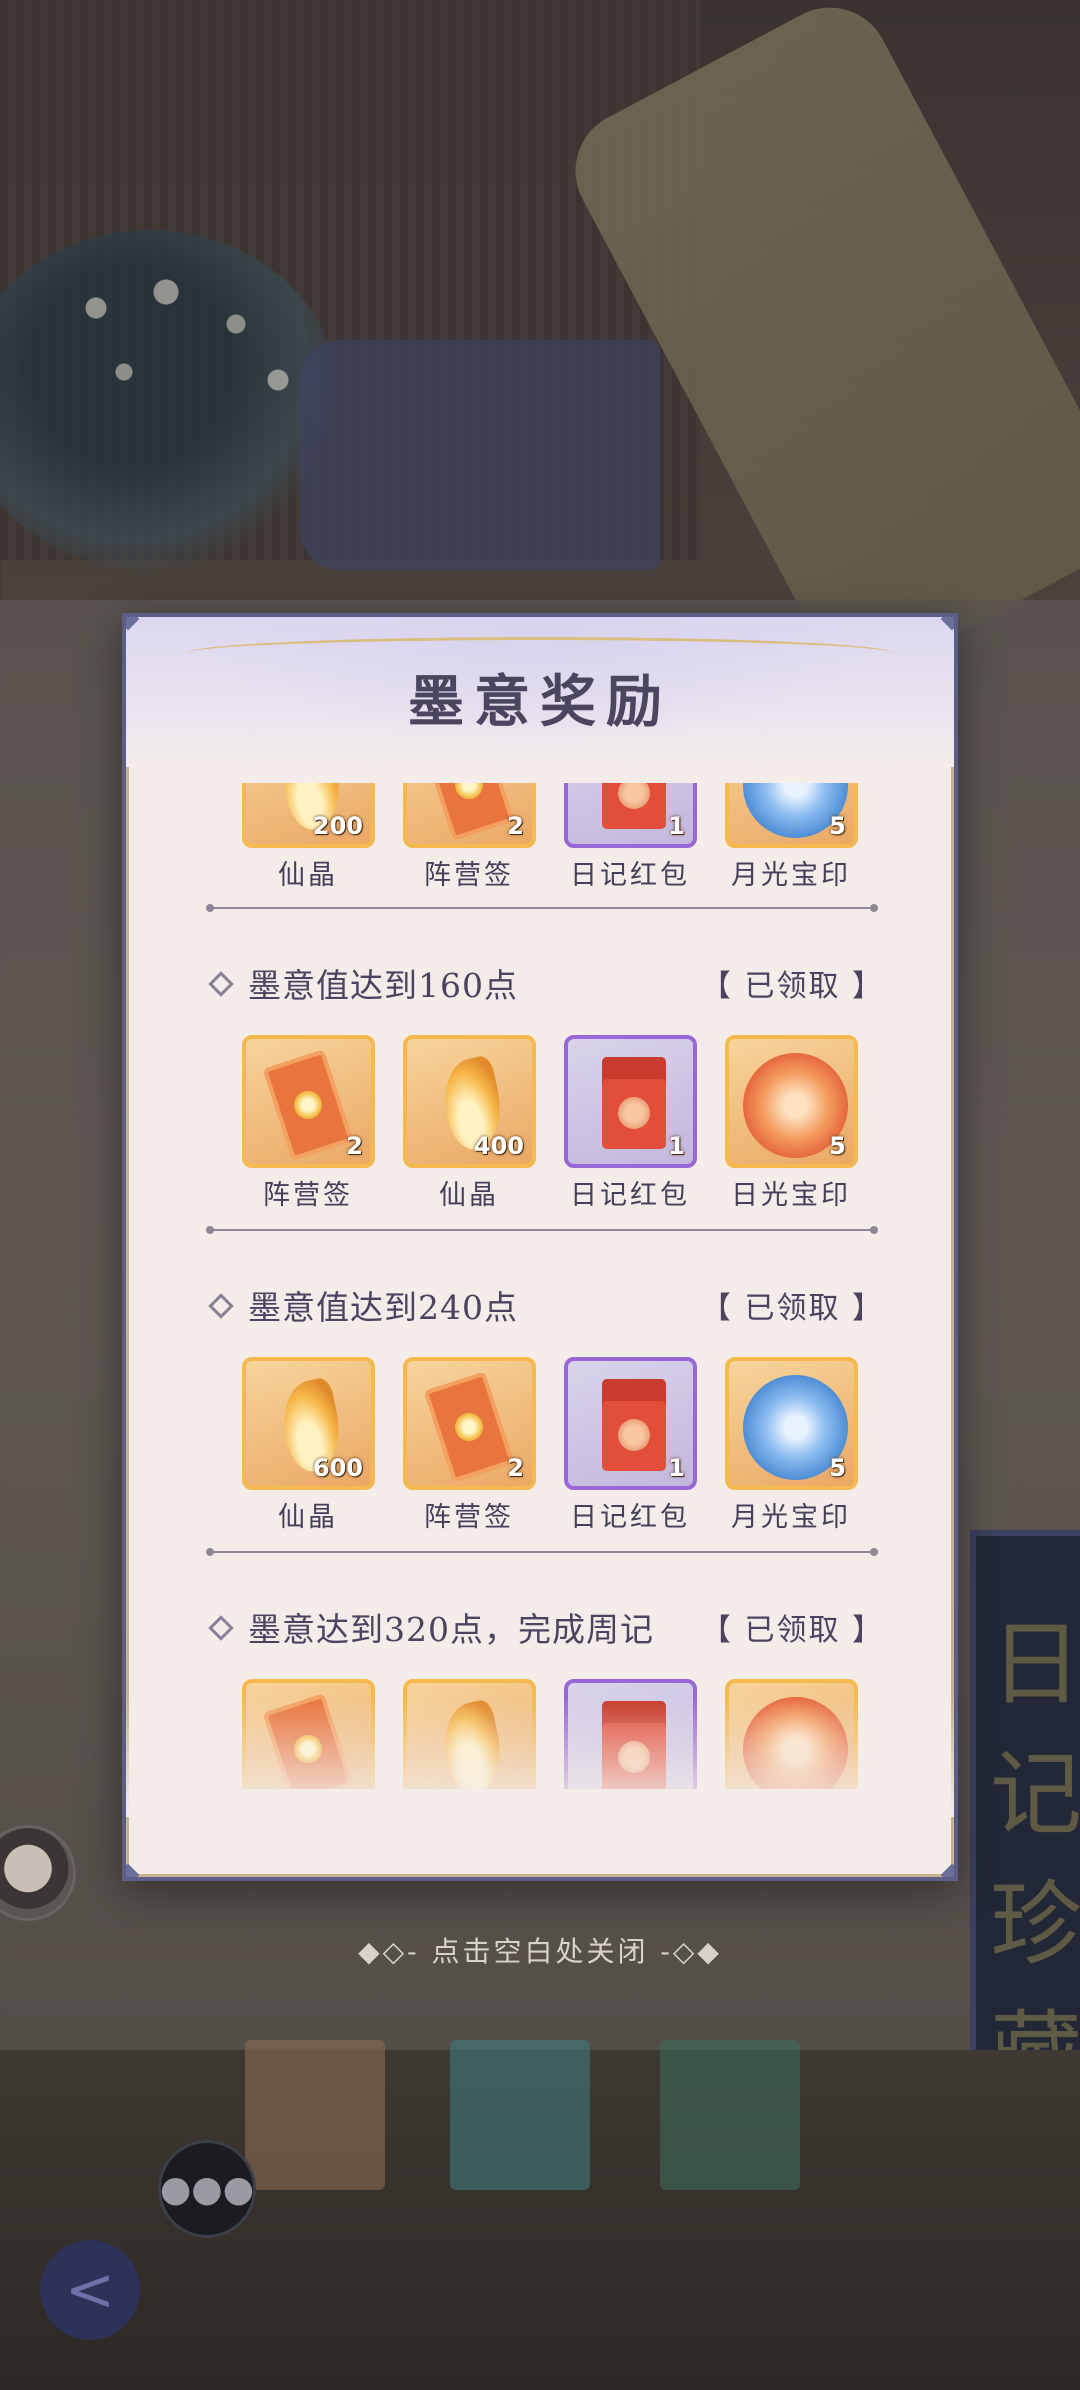  I want to click on background-diary-lettering: 日记珍藏, so click(1035, 1859).